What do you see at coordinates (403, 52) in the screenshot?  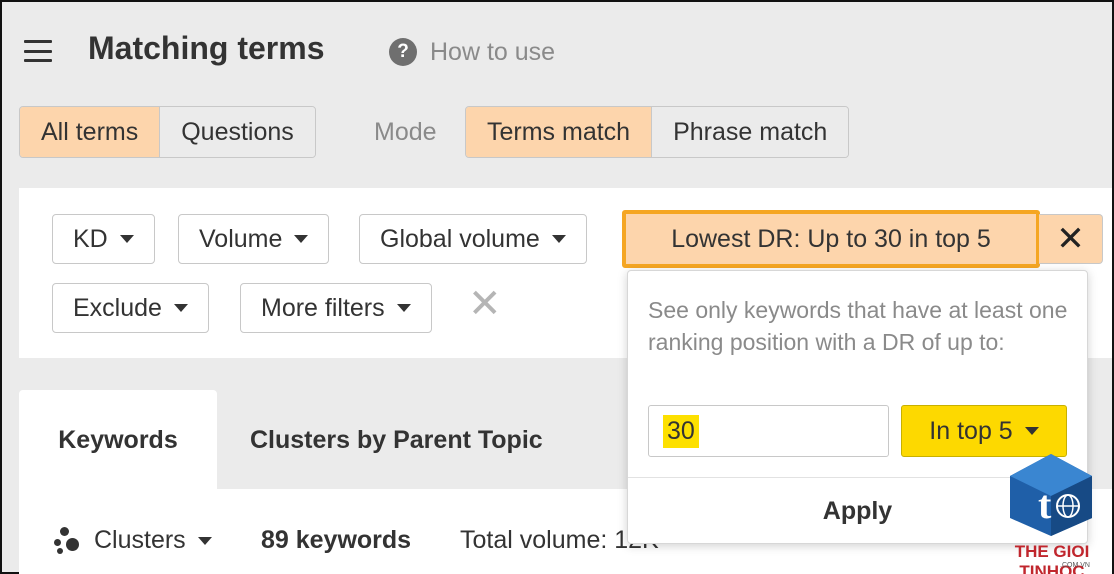 I see `help-icon: ?` at bounding box center [403, 52].